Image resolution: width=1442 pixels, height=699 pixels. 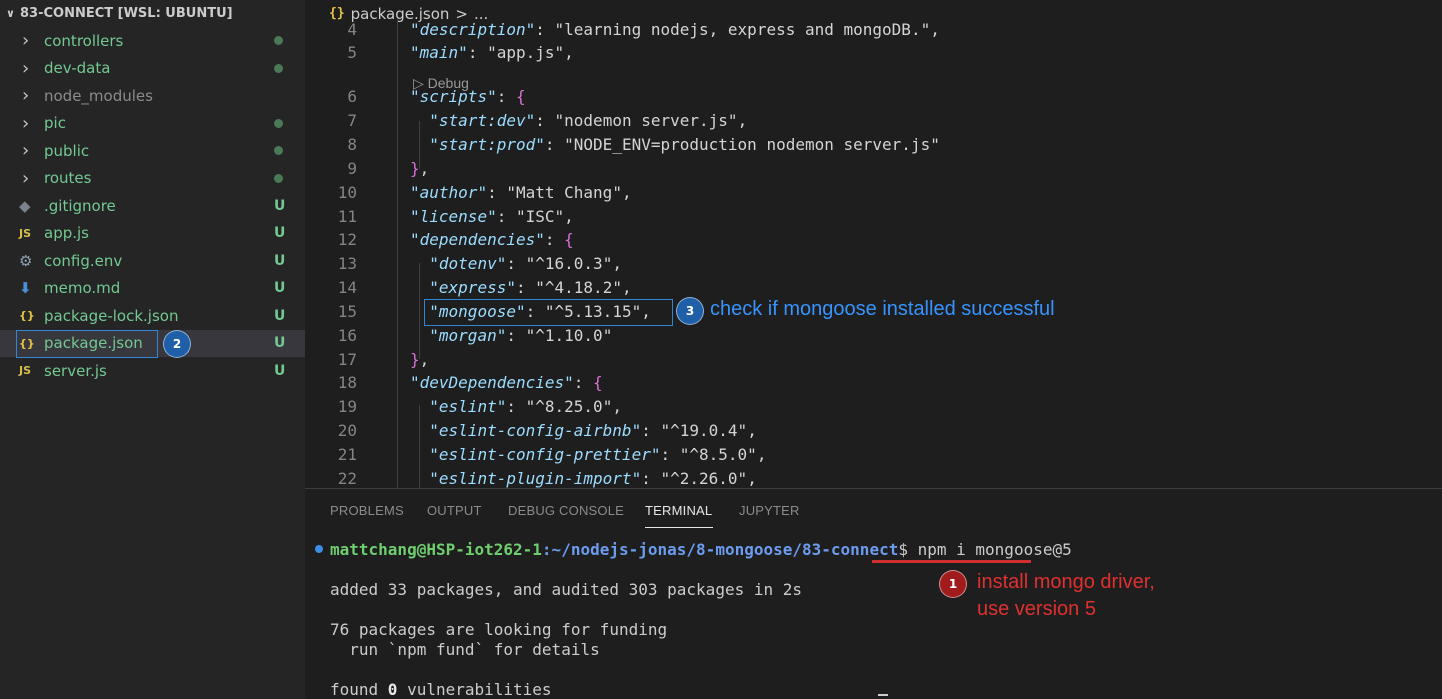 I want to click on code-text: "dependencies": {, so click(x=492, y=239).